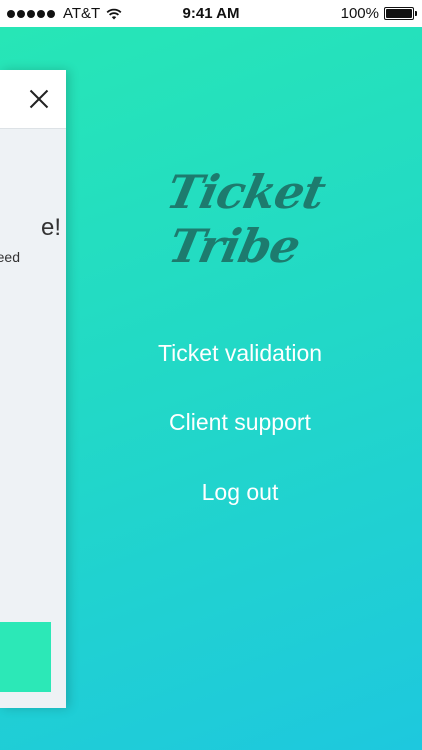 The image size is (422, 750). What do you see at coordinates (25, 657) in the screenshot?
I see `panel-action-button` at bounding box center [25, 657].